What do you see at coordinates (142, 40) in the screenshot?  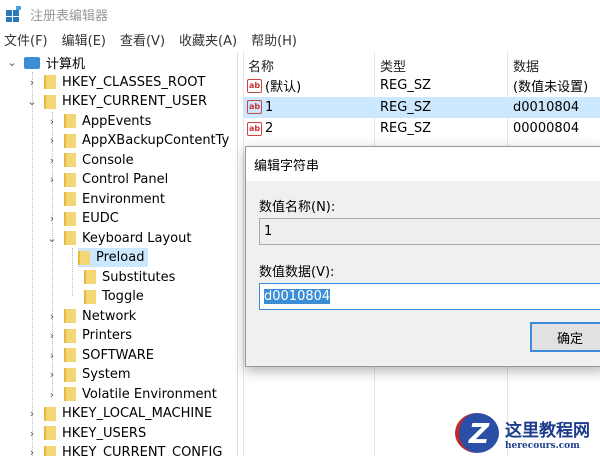 I see `menu-view: 查看(V)` at bounding box center [142, 40].